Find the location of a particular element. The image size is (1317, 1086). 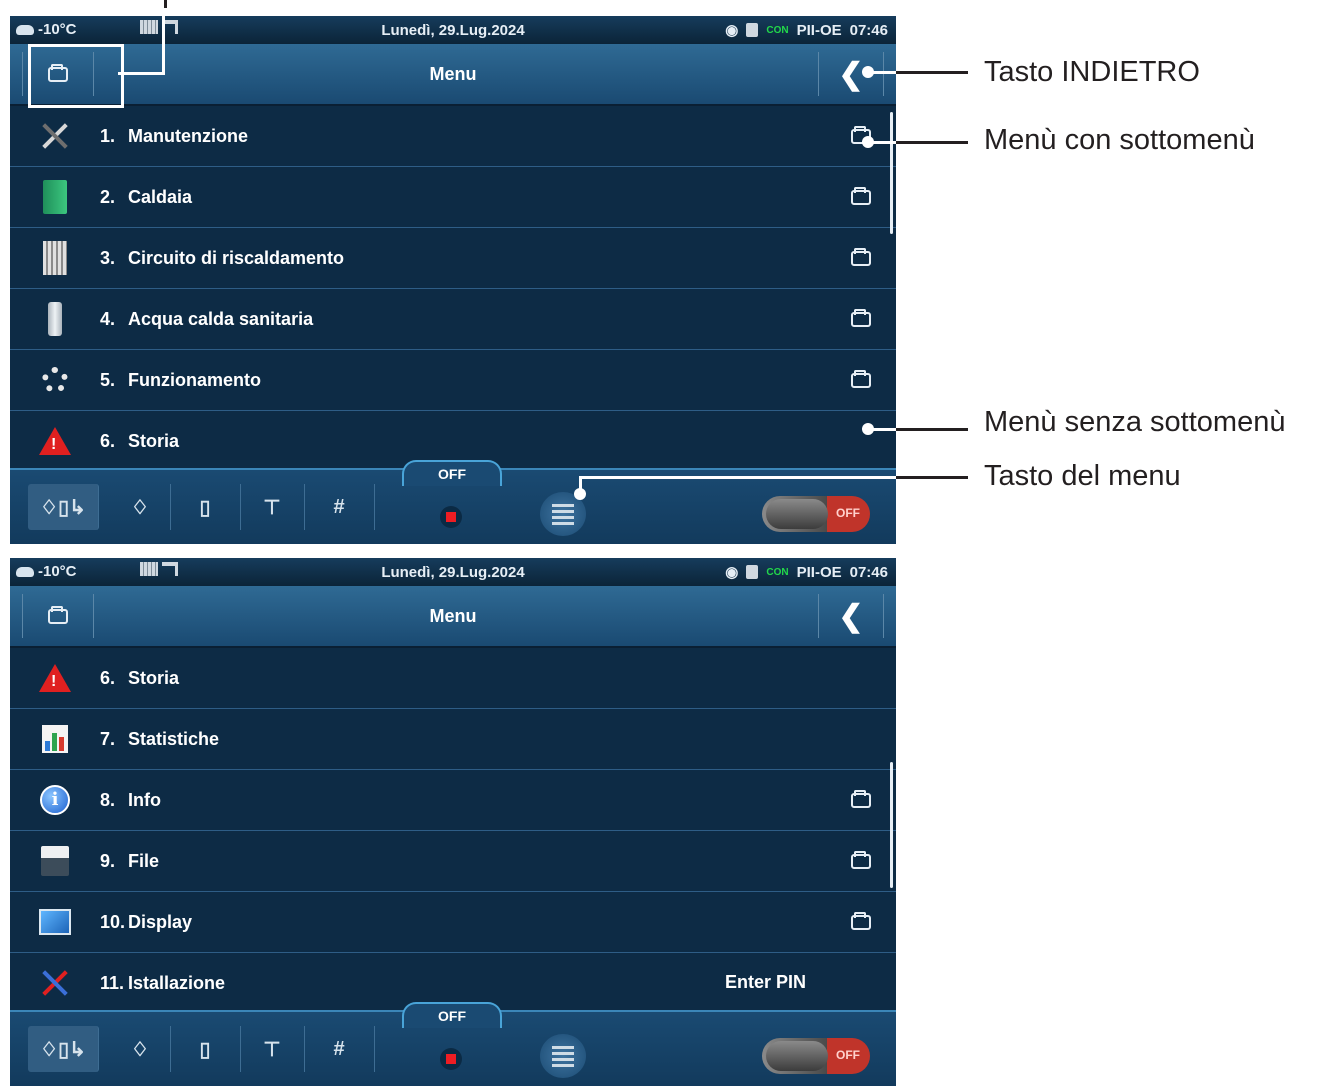

tools-icon is located at coordinates (55, 136).